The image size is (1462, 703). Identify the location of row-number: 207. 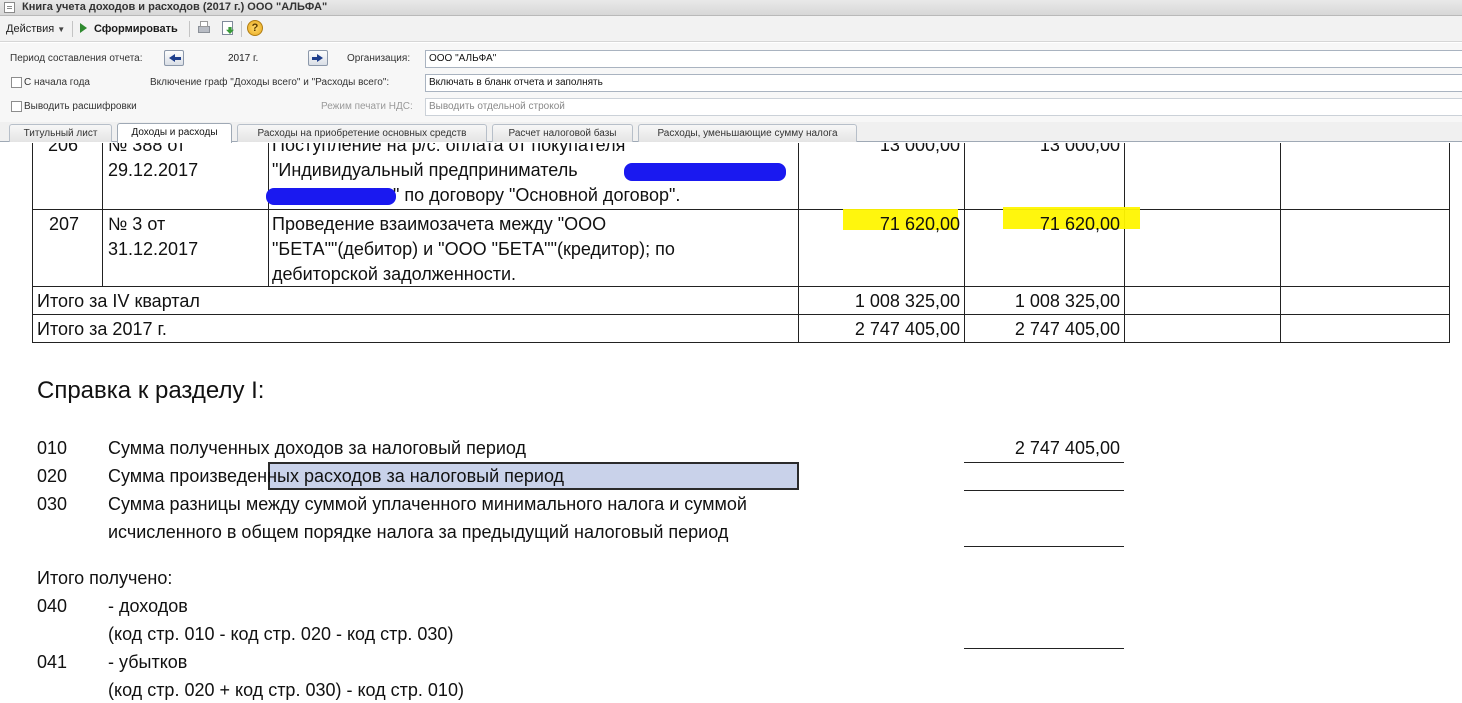
(64, 224).